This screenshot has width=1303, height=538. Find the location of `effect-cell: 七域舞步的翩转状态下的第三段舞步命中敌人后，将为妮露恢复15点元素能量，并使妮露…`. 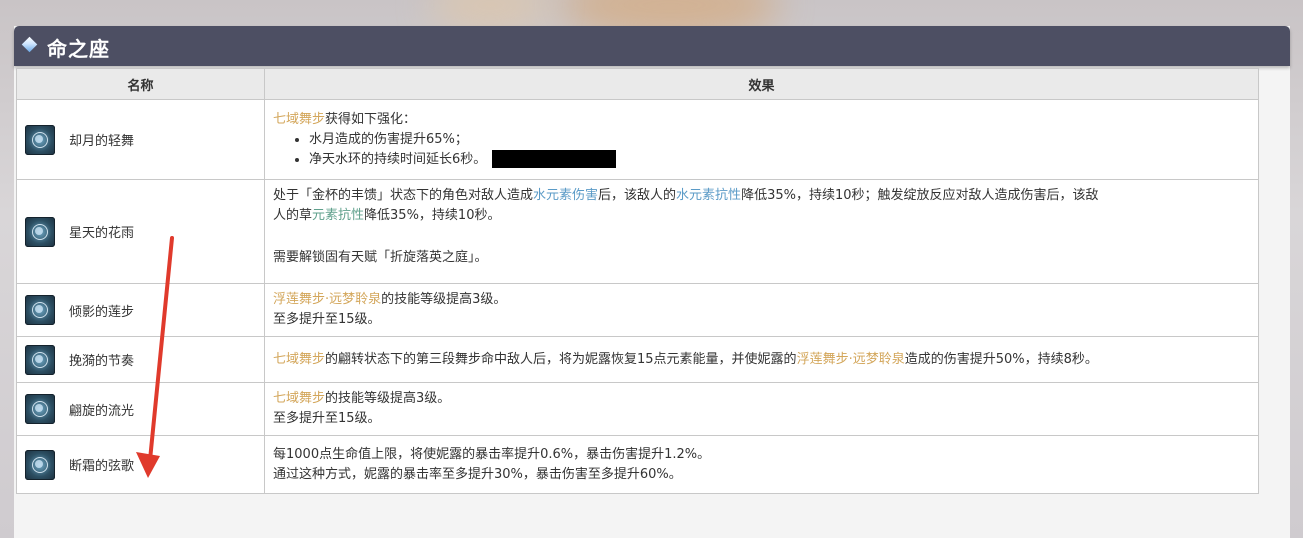

effect-cell: 七域舞步的翩转状态下的第三段舞步命中敌人后，将为妮露恢复15点元素能量，并使妮露… is located at coordinates (761, 359).